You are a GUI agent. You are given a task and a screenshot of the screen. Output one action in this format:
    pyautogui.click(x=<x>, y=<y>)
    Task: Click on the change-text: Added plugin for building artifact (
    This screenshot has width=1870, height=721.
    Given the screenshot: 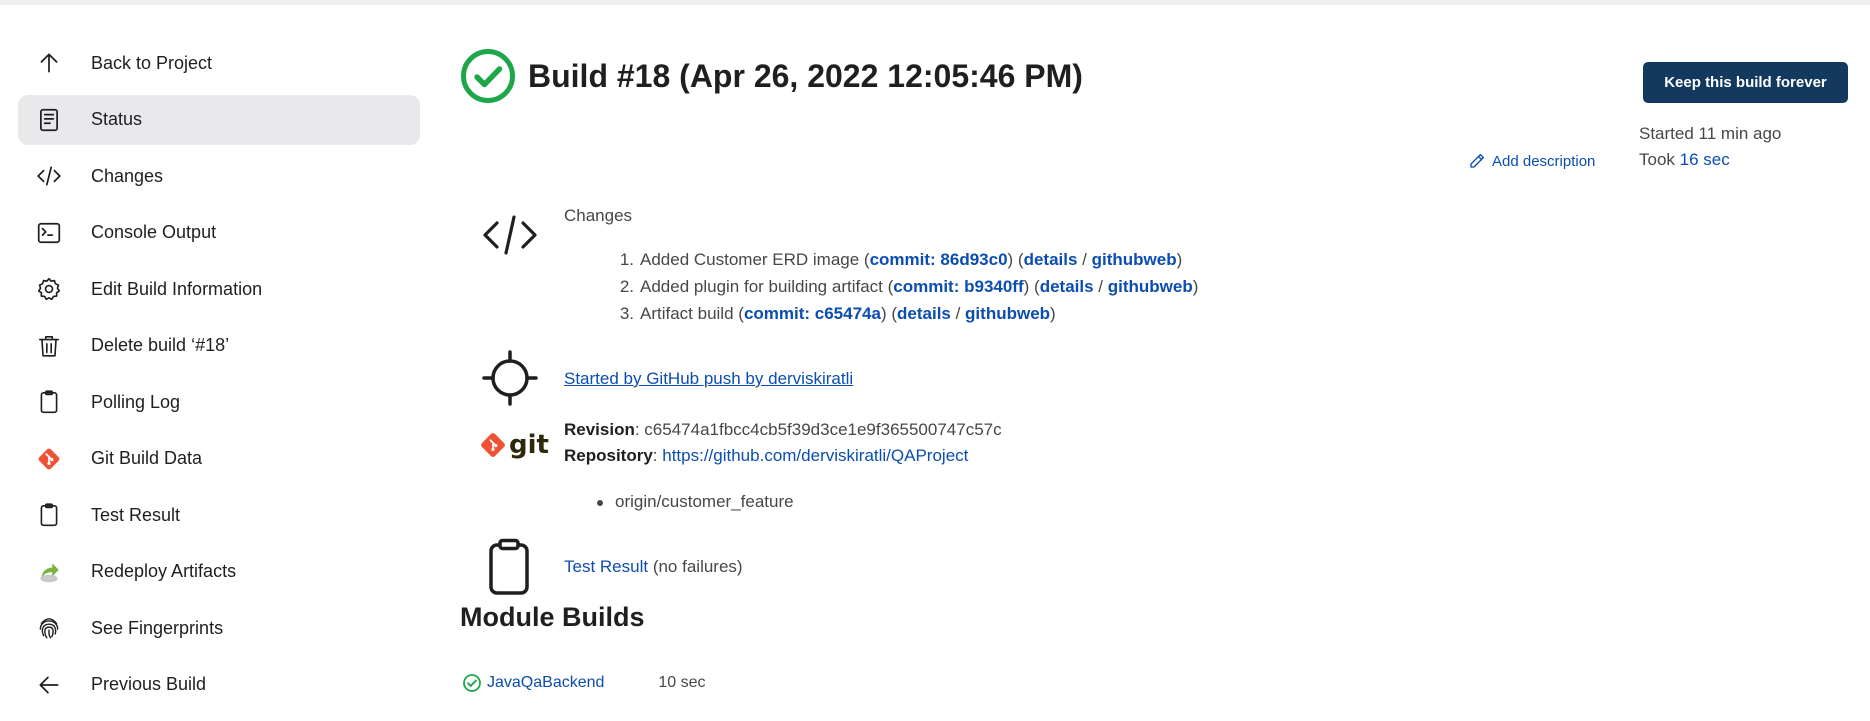 What is the action you would take?
    pyautogui.click(x=767, y=286)
    